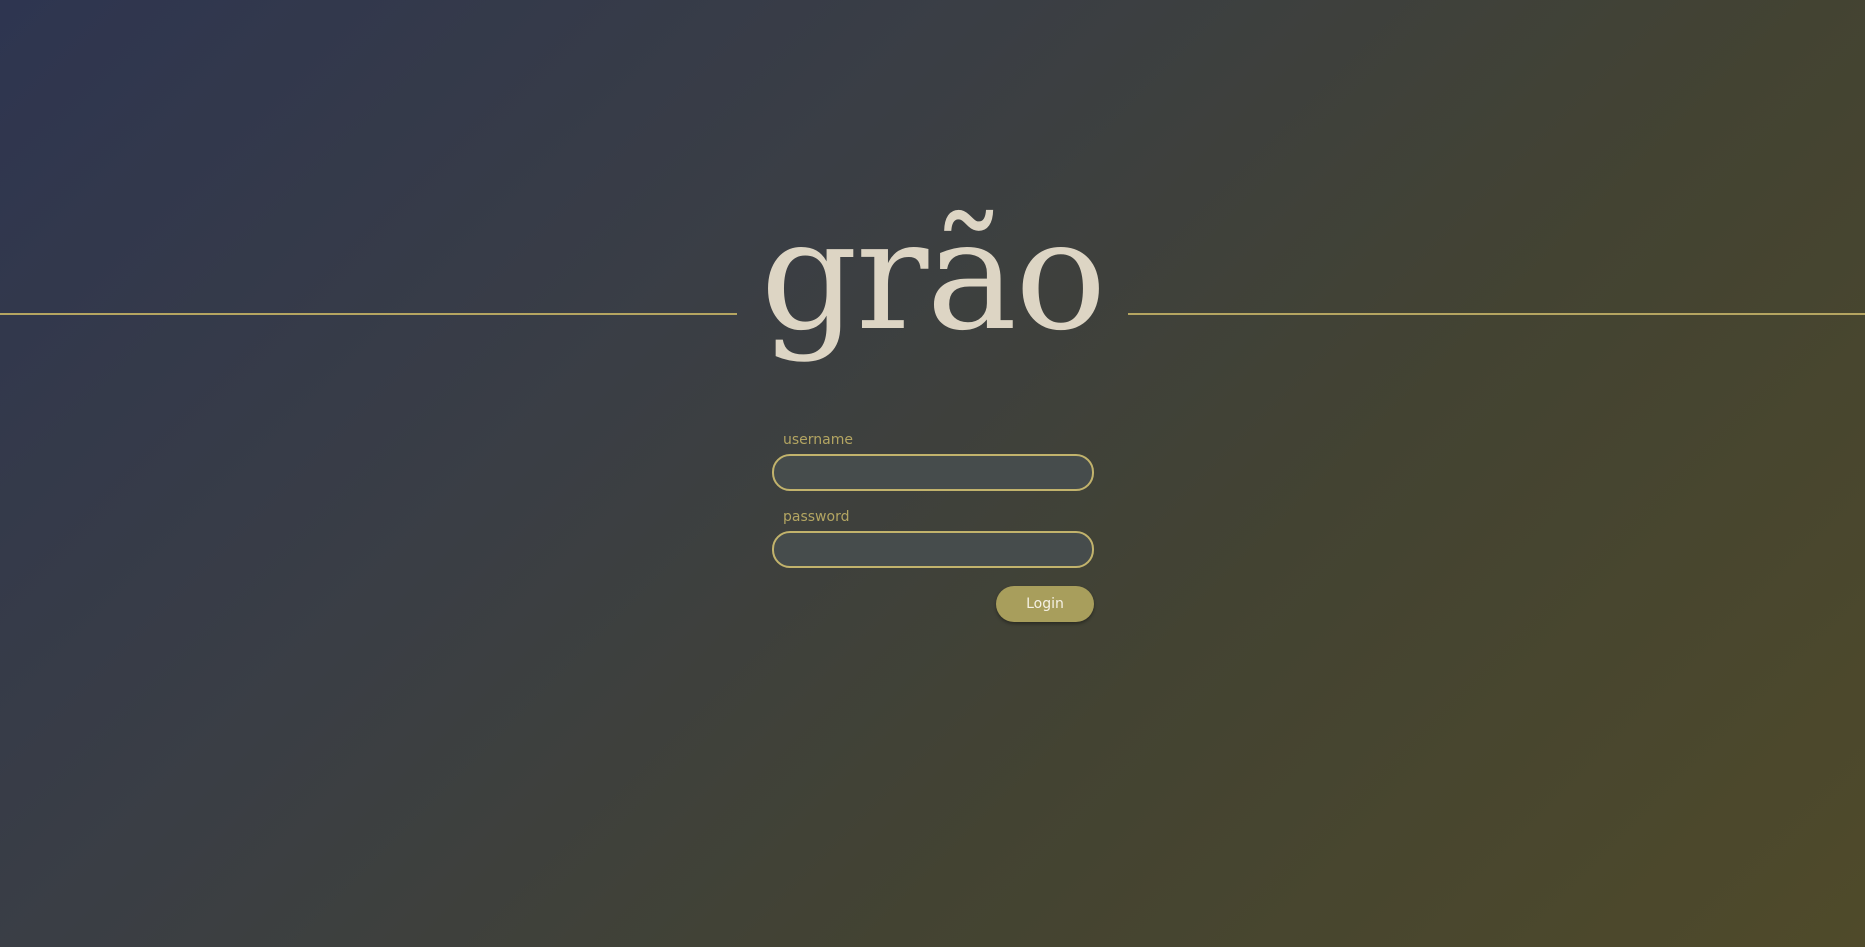 The width and height of the screenshot is (1865, 947). What do you see at coordinates (368, 314) in the screenshot?
I see `header-divider-left` at bounding box center [368, 314].